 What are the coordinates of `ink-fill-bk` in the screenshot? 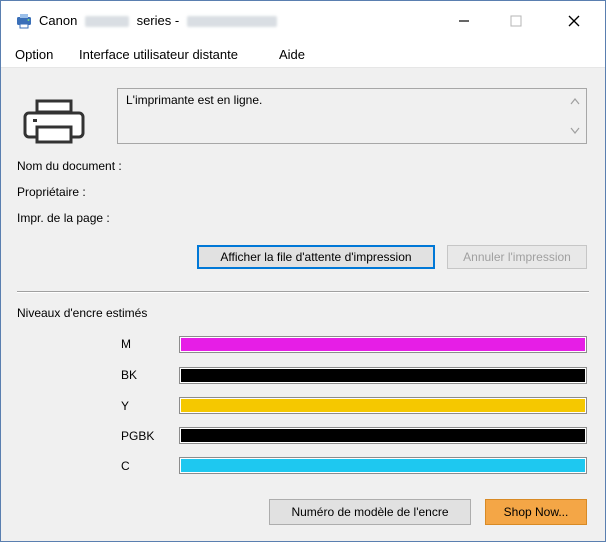 It's located at (383, 375).